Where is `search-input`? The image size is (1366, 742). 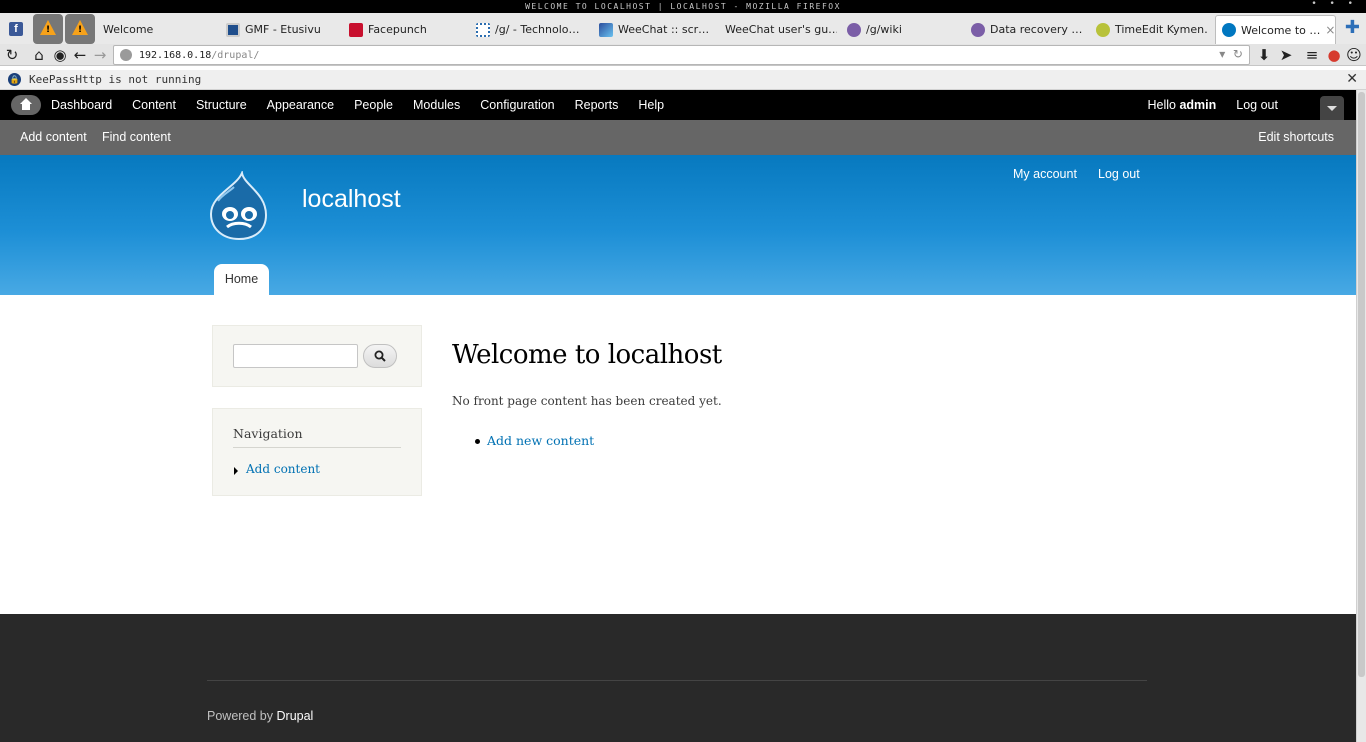
search-input is located at coordinates (295, 356).